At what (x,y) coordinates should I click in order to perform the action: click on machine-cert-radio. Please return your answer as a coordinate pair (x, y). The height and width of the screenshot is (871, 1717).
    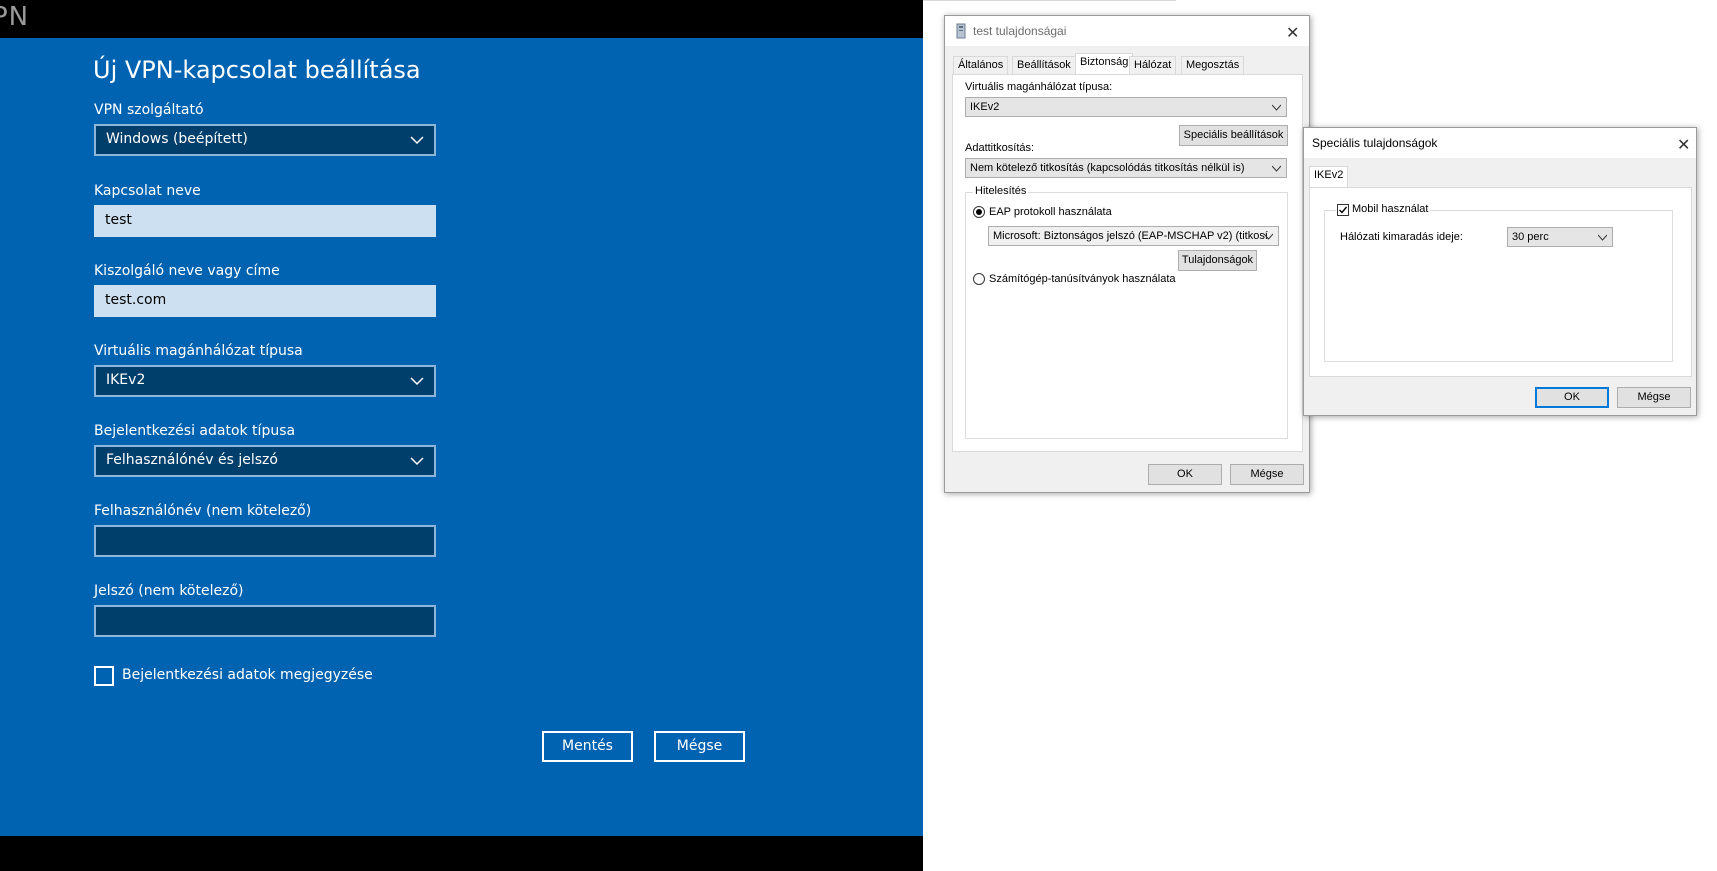
    Looking at the image, I should click on (979, 279).